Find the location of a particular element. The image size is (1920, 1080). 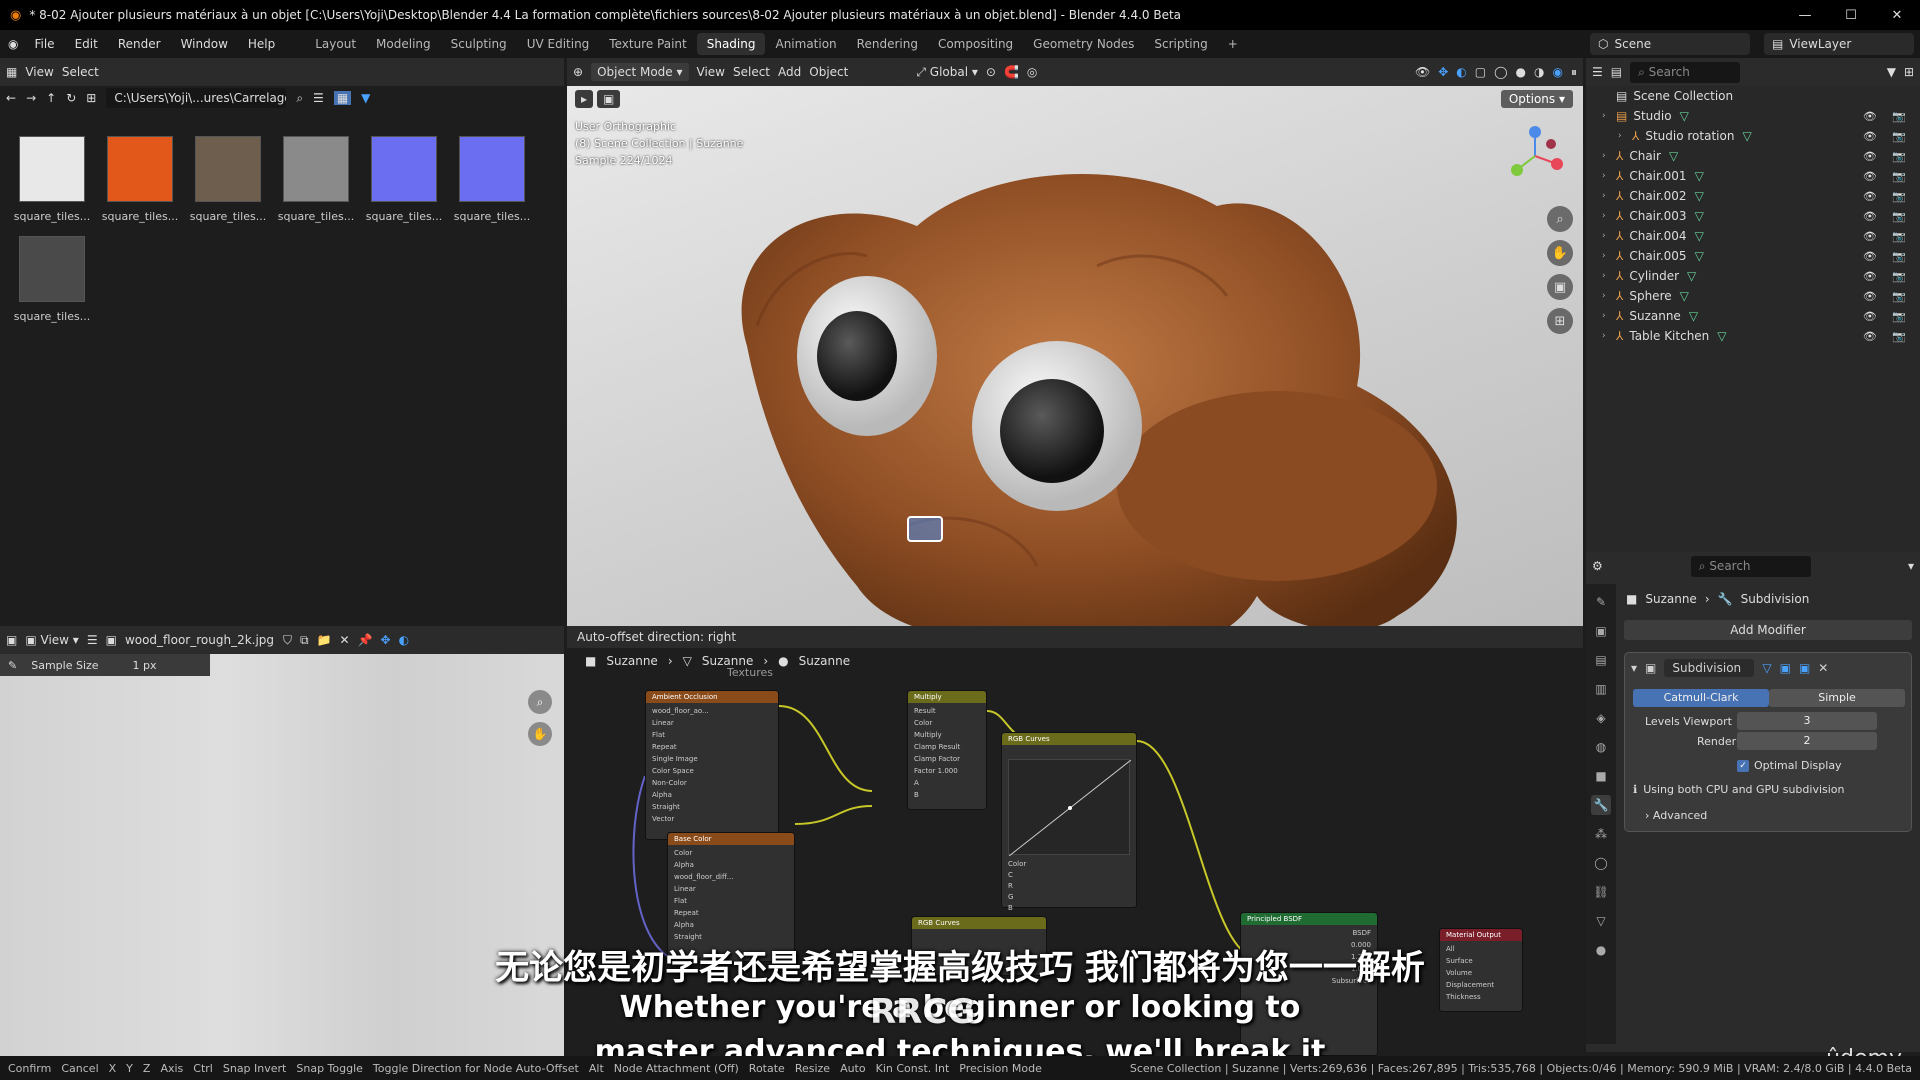

object-mode-dropdown: Object Mode ▾ is located at coordinates (640, 72).